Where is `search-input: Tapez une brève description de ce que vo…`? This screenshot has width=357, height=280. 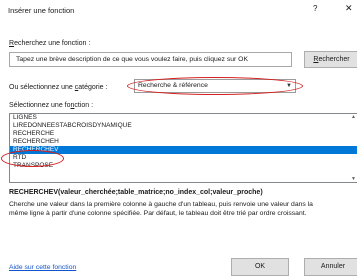 search-input: Tapez une brève description de ce que vo… is located at coordinates (150, 59).